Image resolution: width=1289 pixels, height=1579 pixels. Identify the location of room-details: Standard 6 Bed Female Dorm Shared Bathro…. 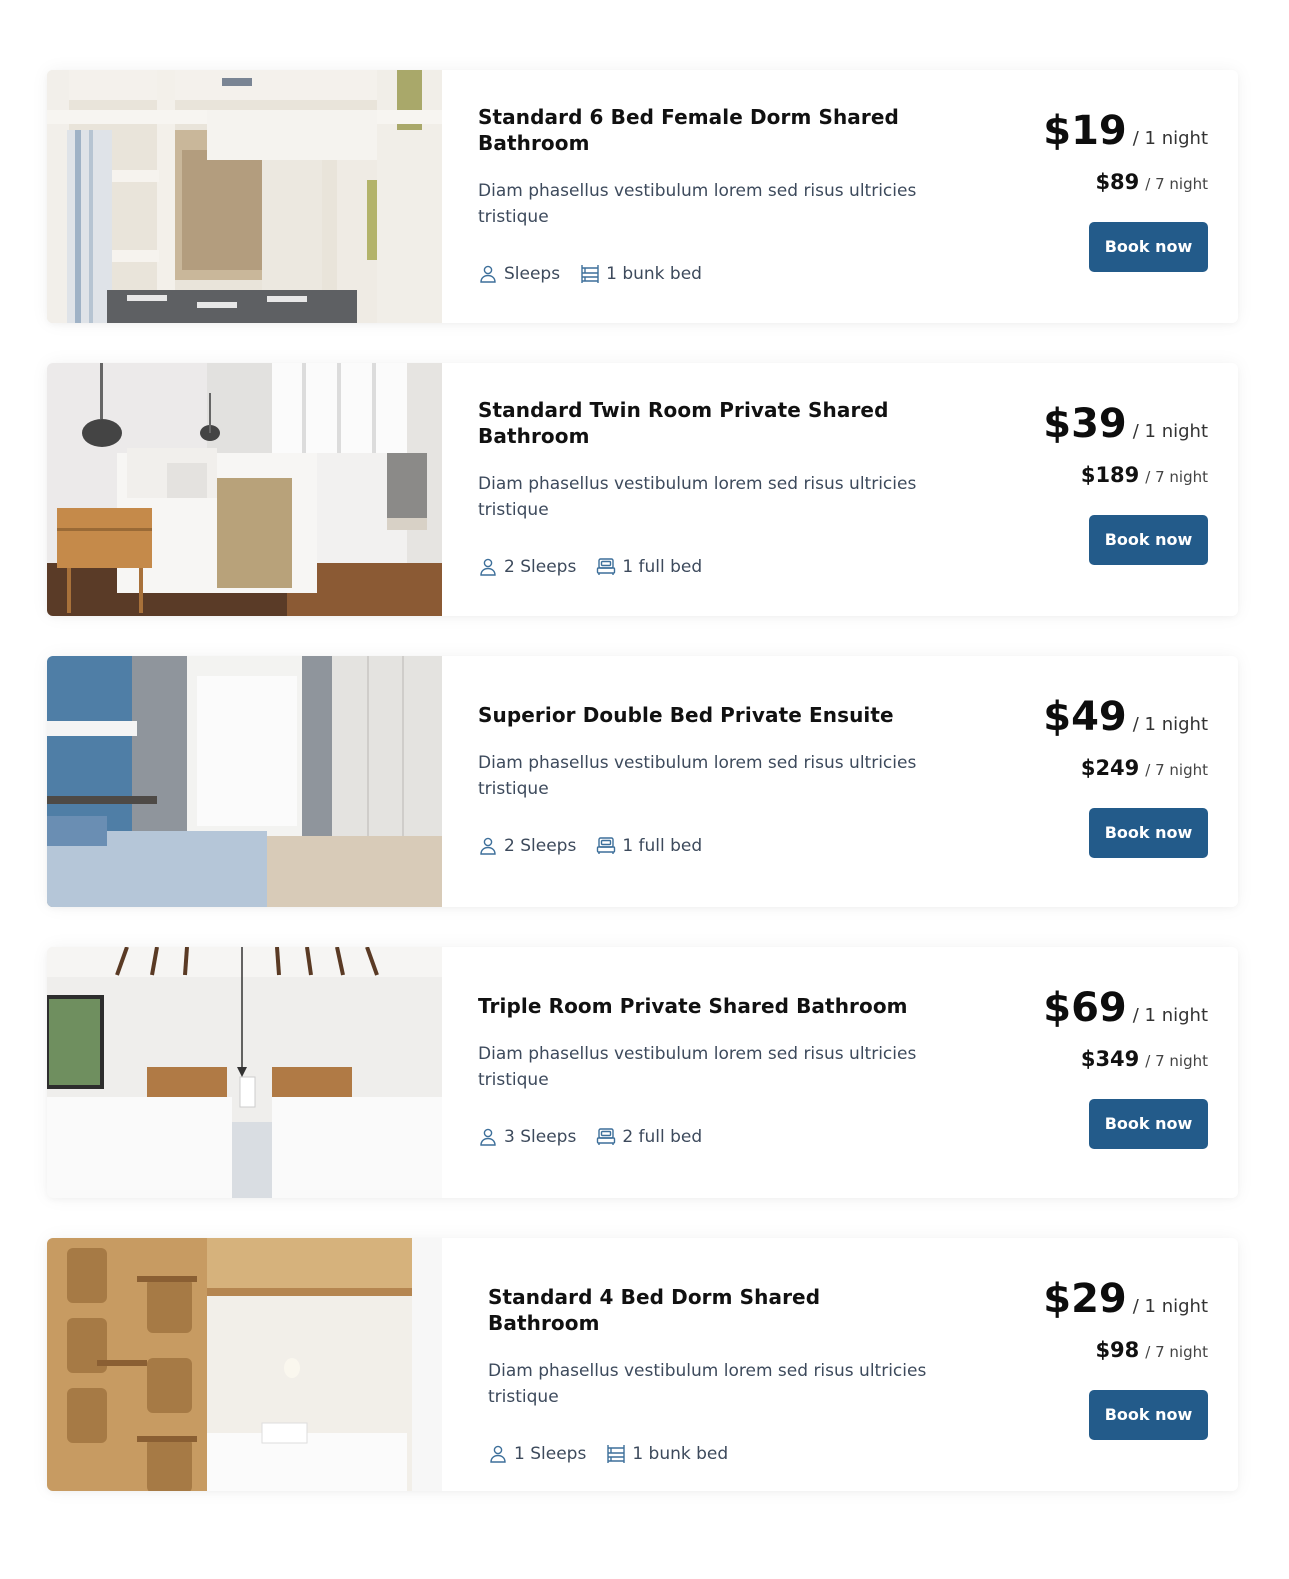
(698, 194).